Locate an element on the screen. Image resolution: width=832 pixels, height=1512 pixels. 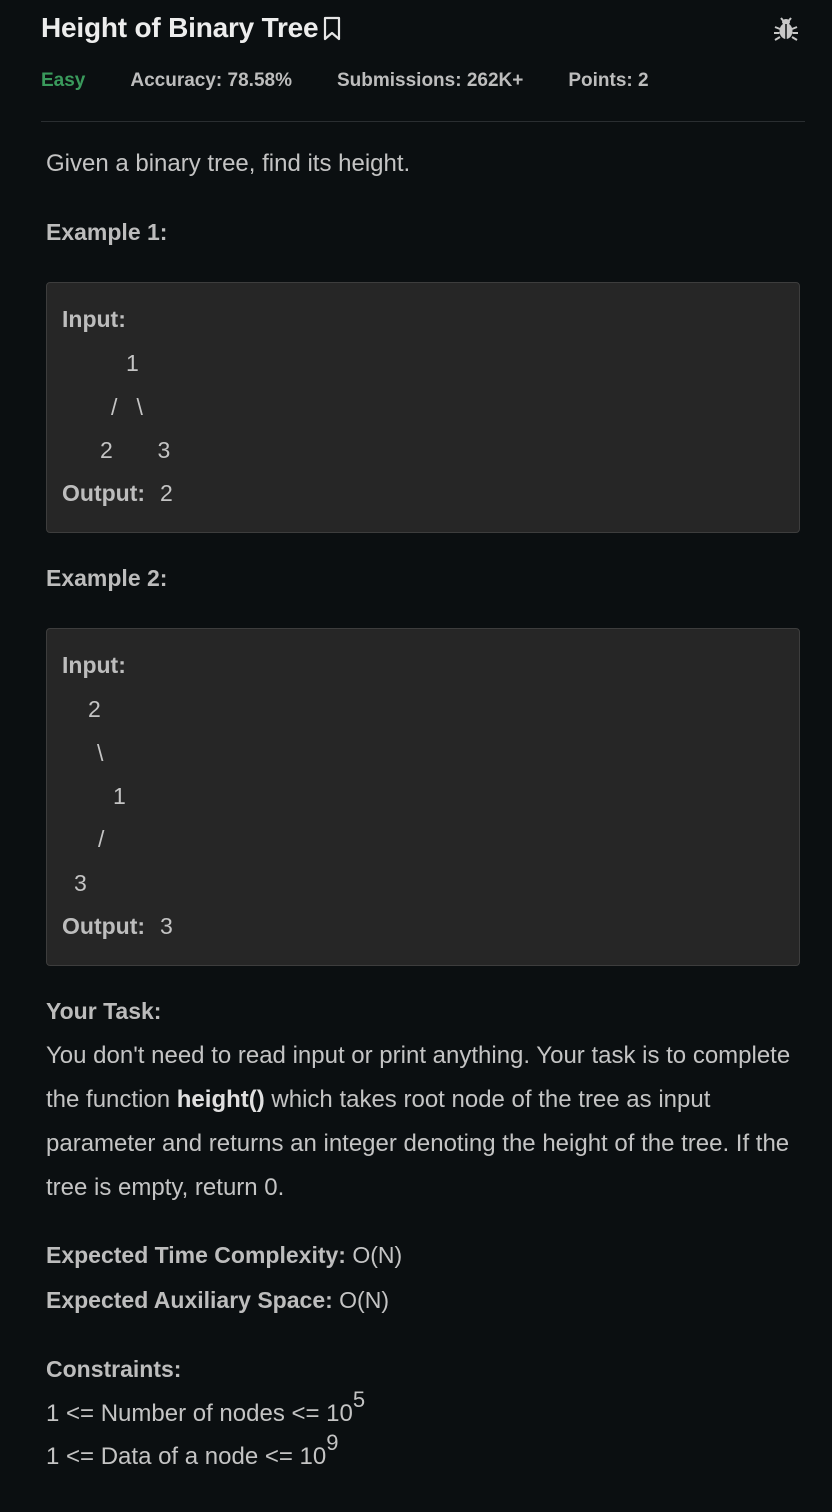
space-complexity-label: Expected Auxiliary Space: is located at coordinates (189, 1300).